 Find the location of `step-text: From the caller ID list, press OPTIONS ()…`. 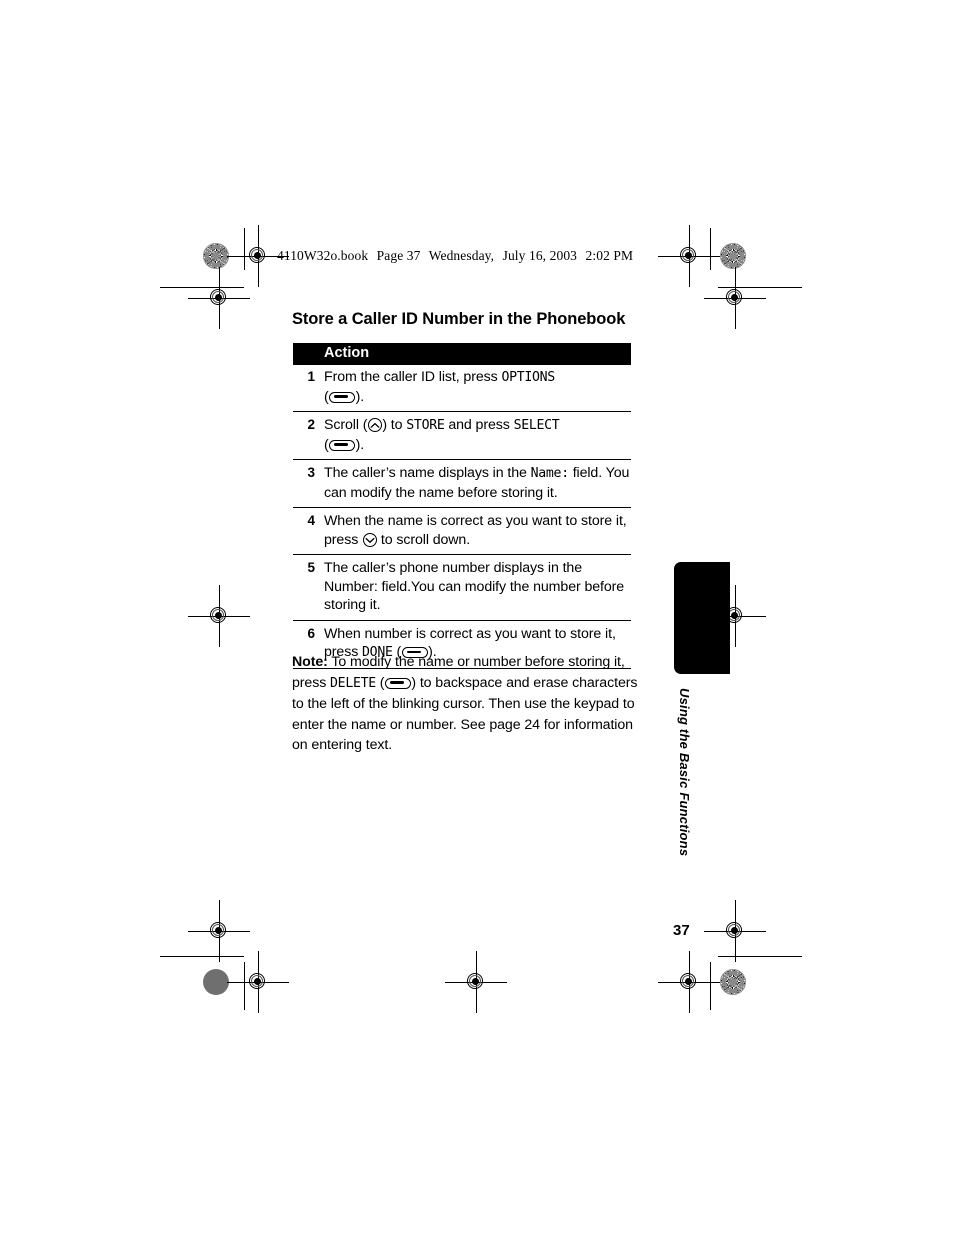

step-text: From the caller ID list, press OPTIONS ()… is located at coordinates (477, 387).